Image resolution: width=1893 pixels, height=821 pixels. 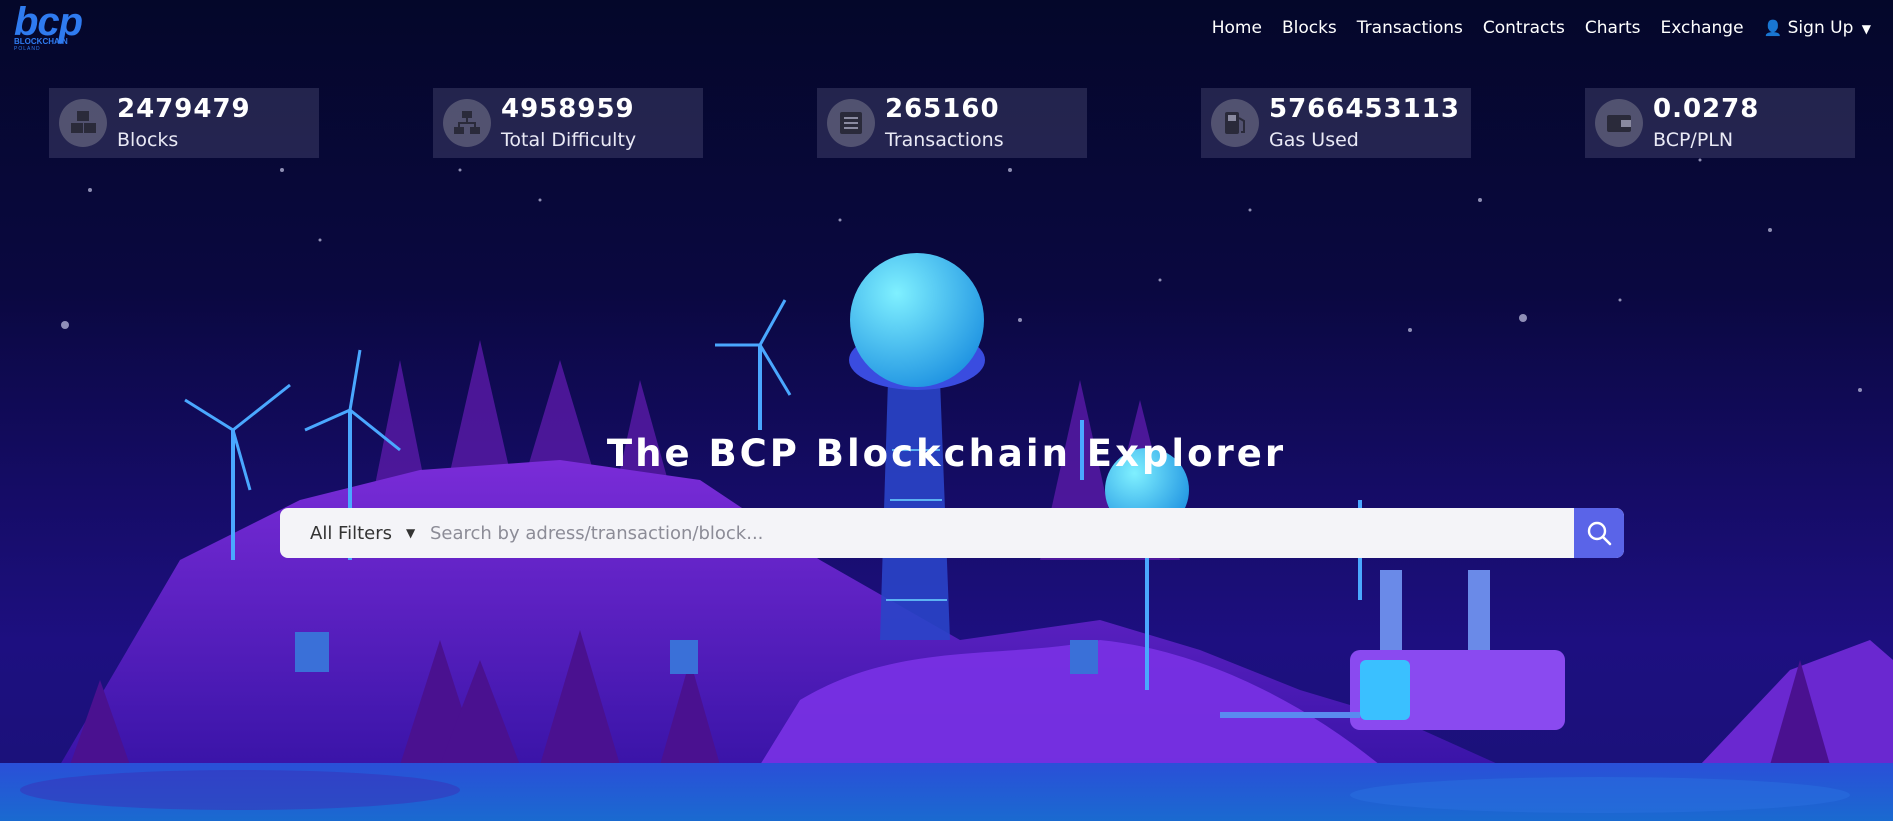 What do you see at coordinates (1773, 28) in the screenshot?
I see `user-icon: 👤` at bounding box center [1773, 28].